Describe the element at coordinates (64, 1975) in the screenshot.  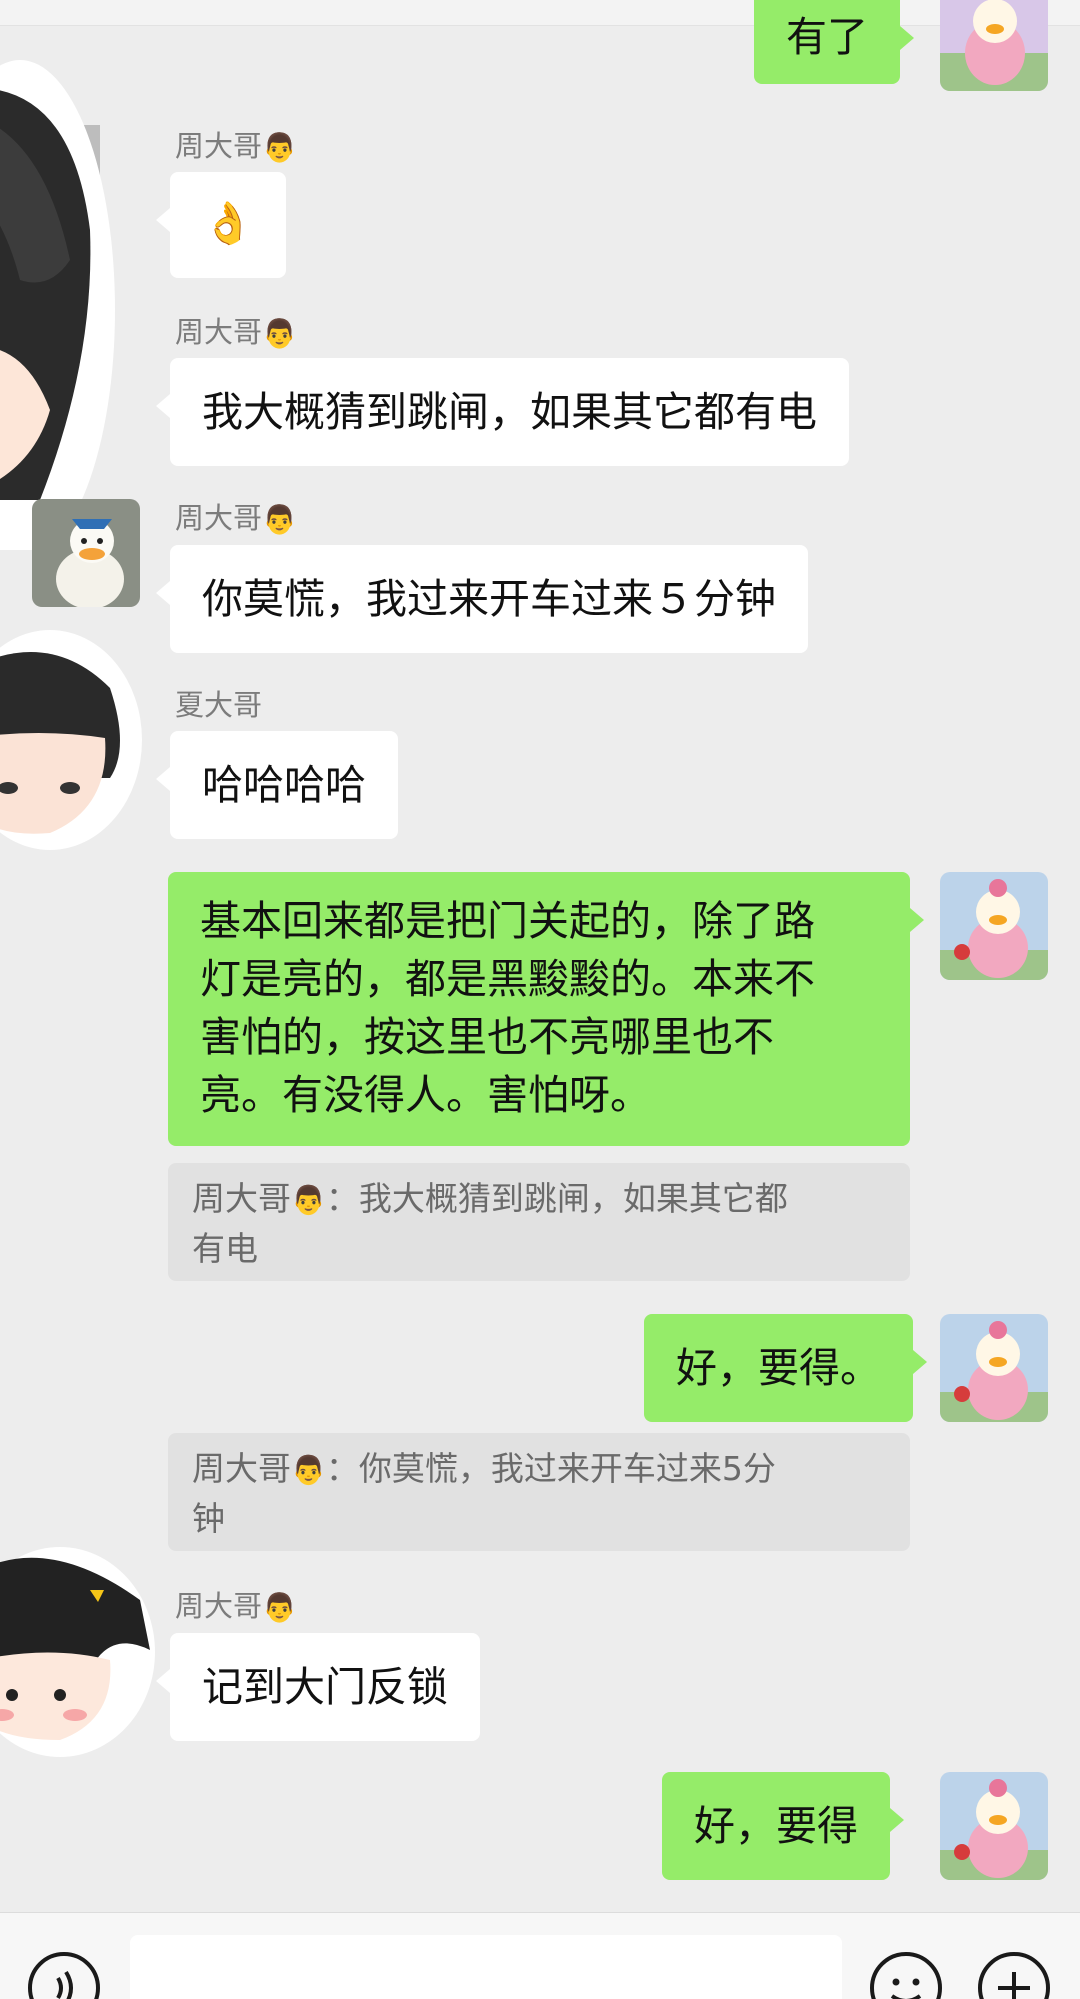
I see `voice-icon` at that location.